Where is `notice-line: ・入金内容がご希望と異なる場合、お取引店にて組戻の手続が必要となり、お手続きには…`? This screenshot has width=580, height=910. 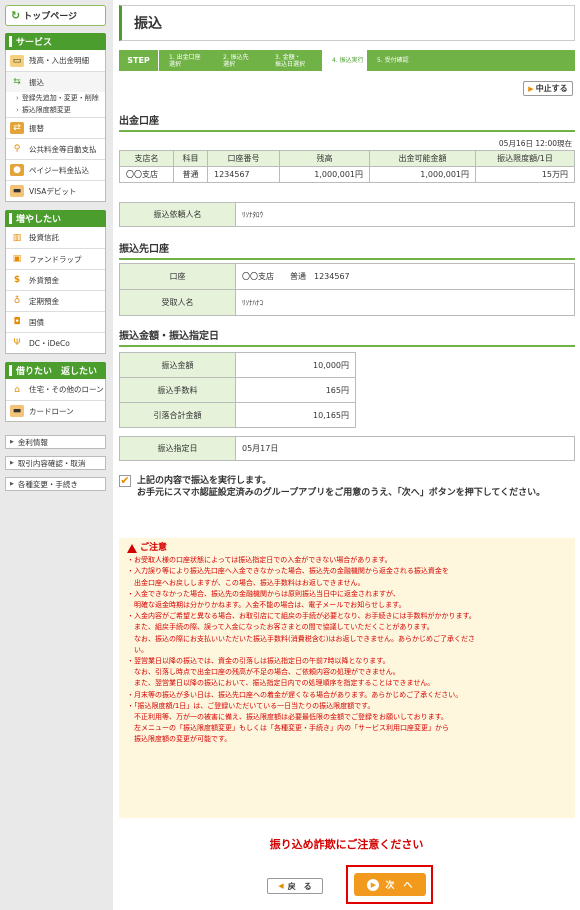 notice-line: ・入金内容がご希望と異なる場合、お取引店にて組戻の手続が必要となり、お手続きには… is located at coordinates (301, 616).